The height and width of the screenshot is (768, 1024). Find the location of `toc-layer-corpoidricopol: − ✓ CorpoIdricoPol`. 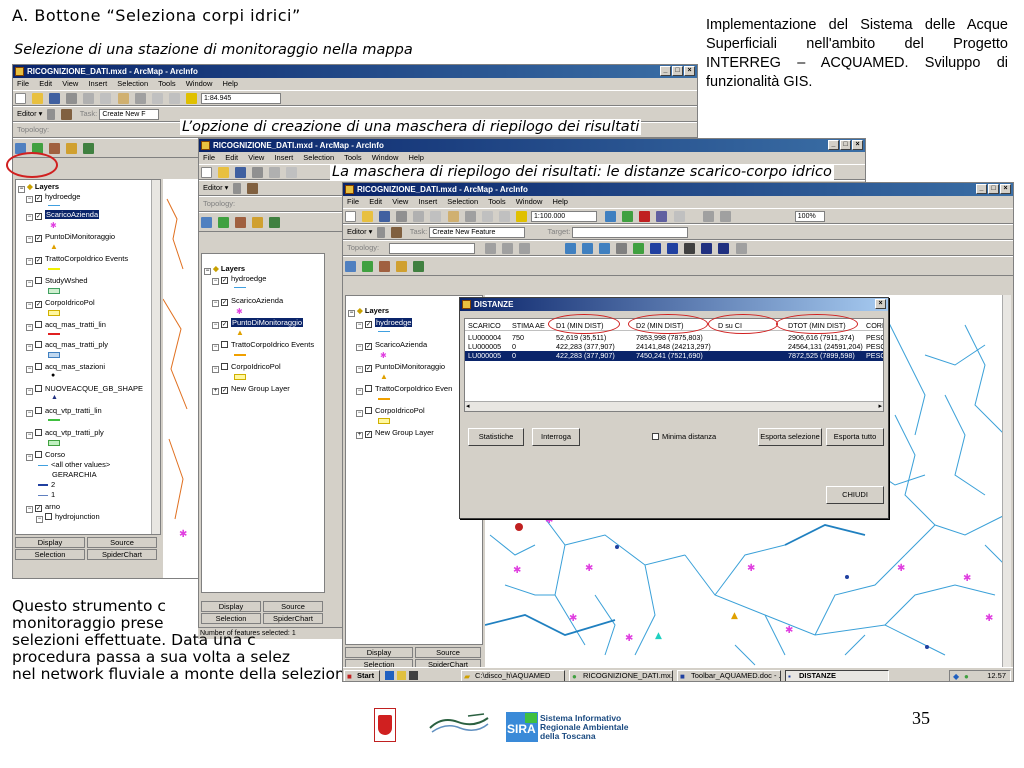

toc-layer-corpoidricopol: − ✓ CorpoIdricoPol is located at coordinates (60, 303).